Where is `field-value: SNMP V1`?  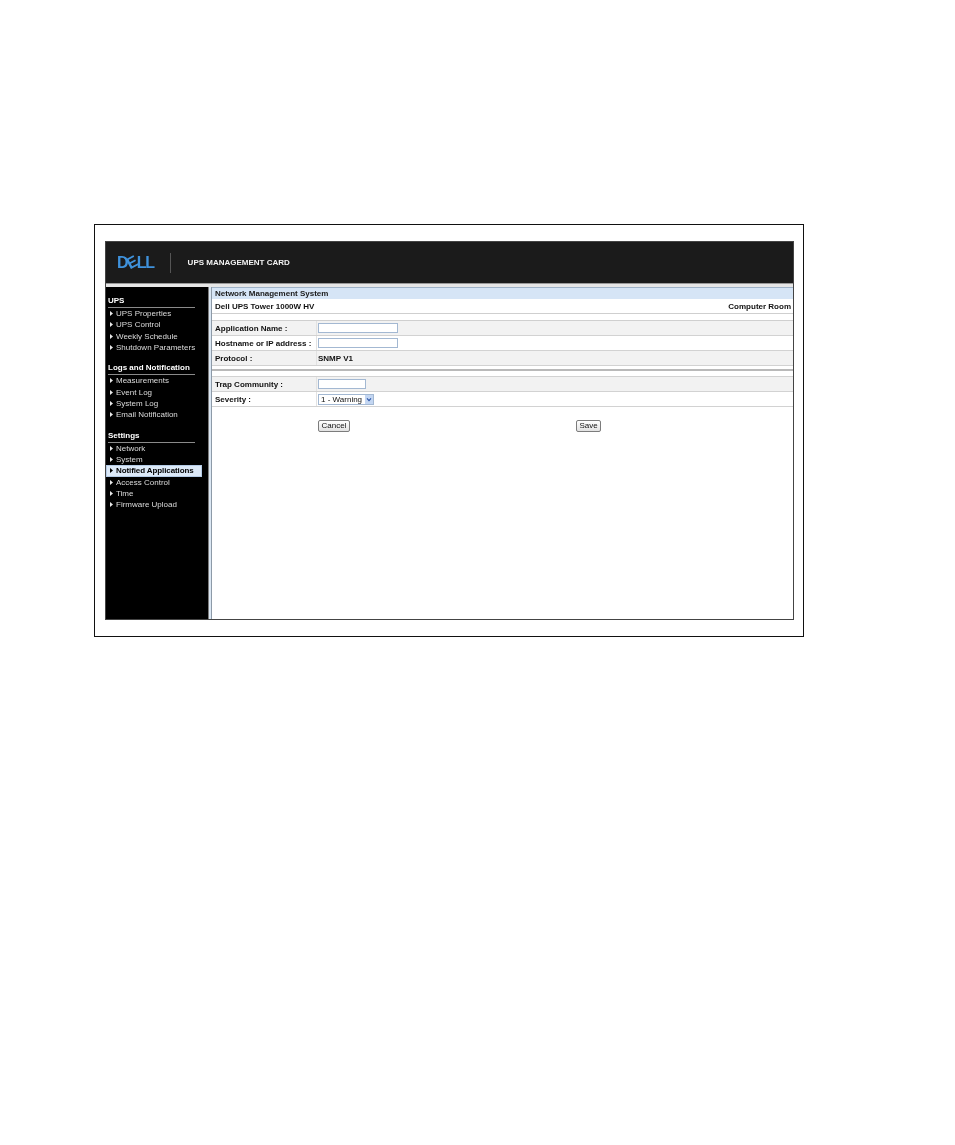 field-value: SNMP V1 is located at coordinates (335, 358).